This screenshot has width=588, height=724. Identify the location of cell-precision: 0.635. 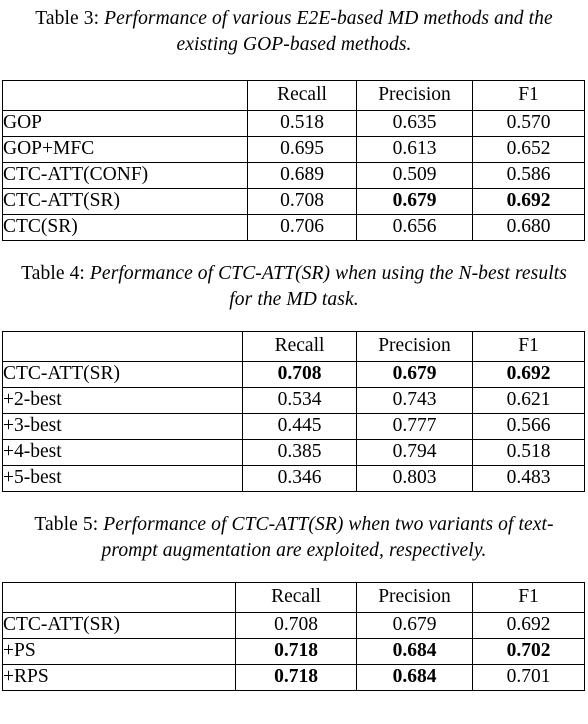
(414, 123).